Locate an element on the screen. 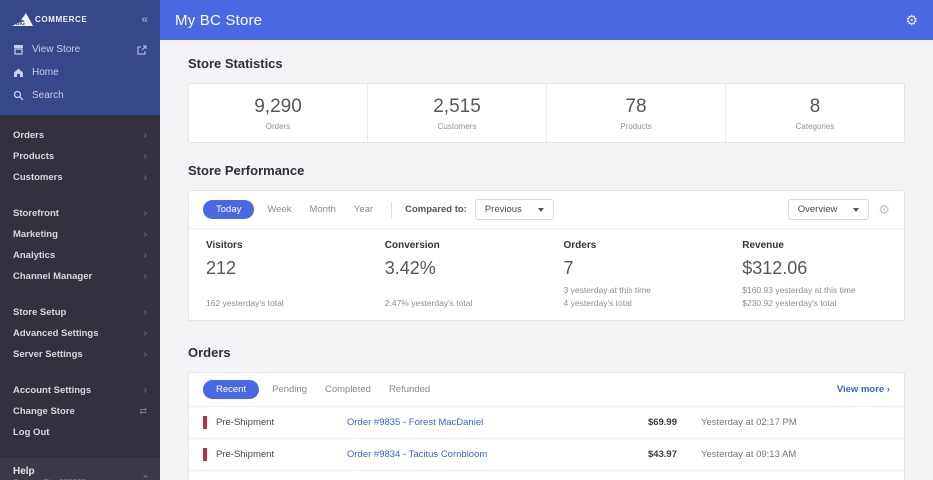 The width and height of the screenshot is (933, 480). overview-select: Overview is located at coordinates (828, 209).